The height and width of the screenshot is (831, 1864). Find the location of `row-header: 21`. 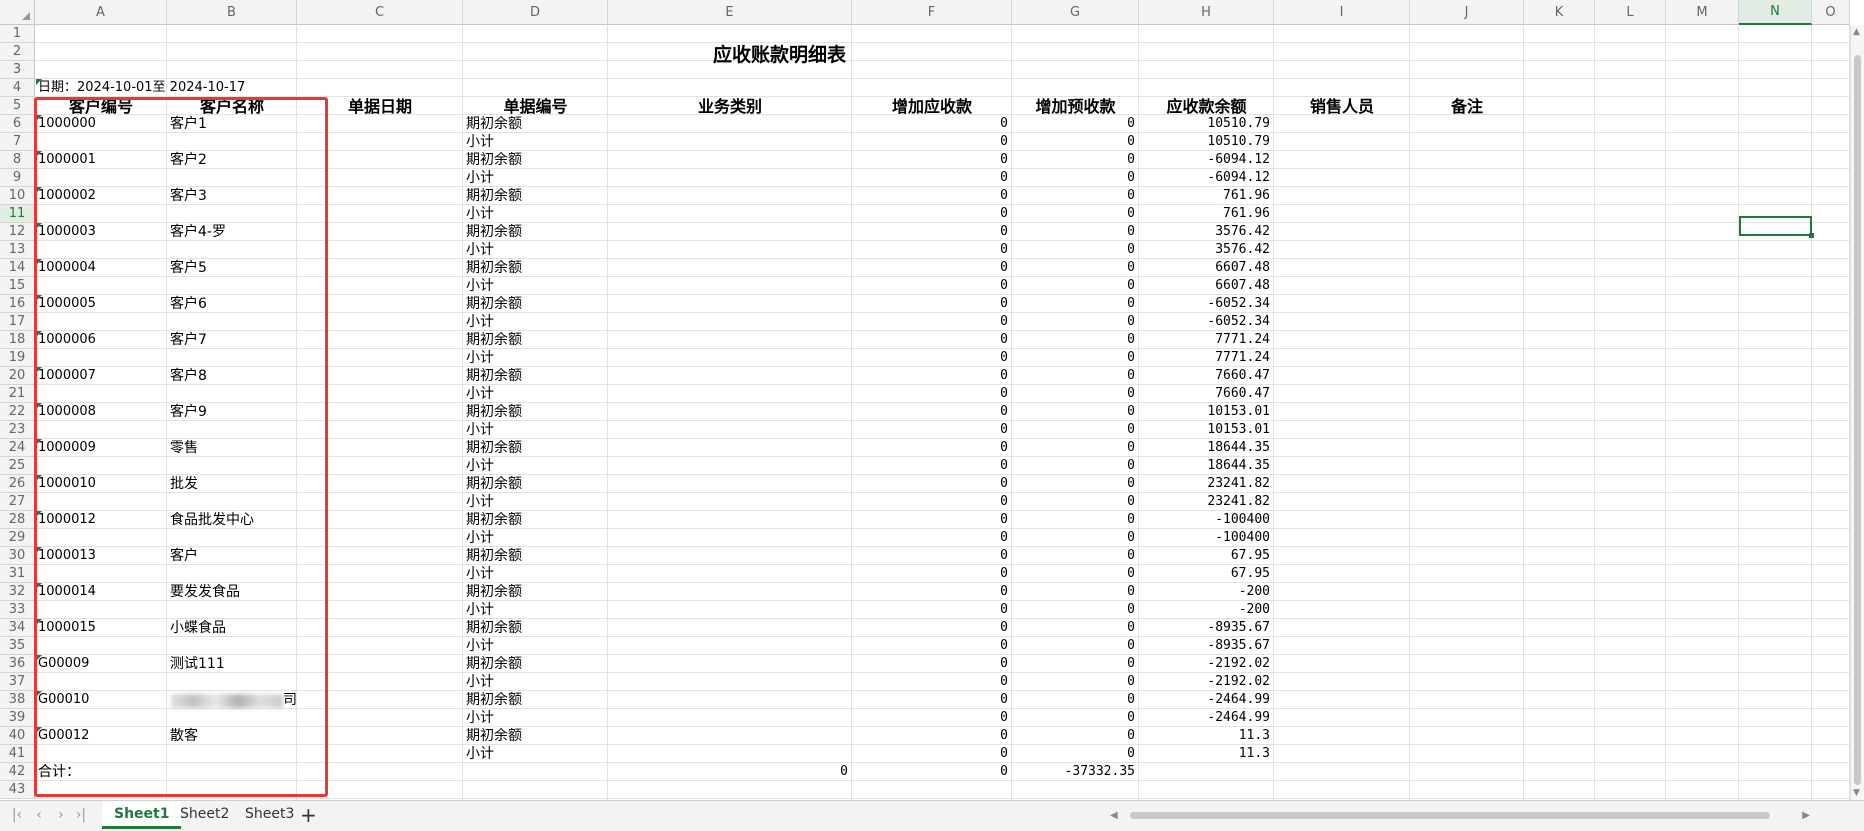

row-header: 21 is located at coordinates (17, 394).